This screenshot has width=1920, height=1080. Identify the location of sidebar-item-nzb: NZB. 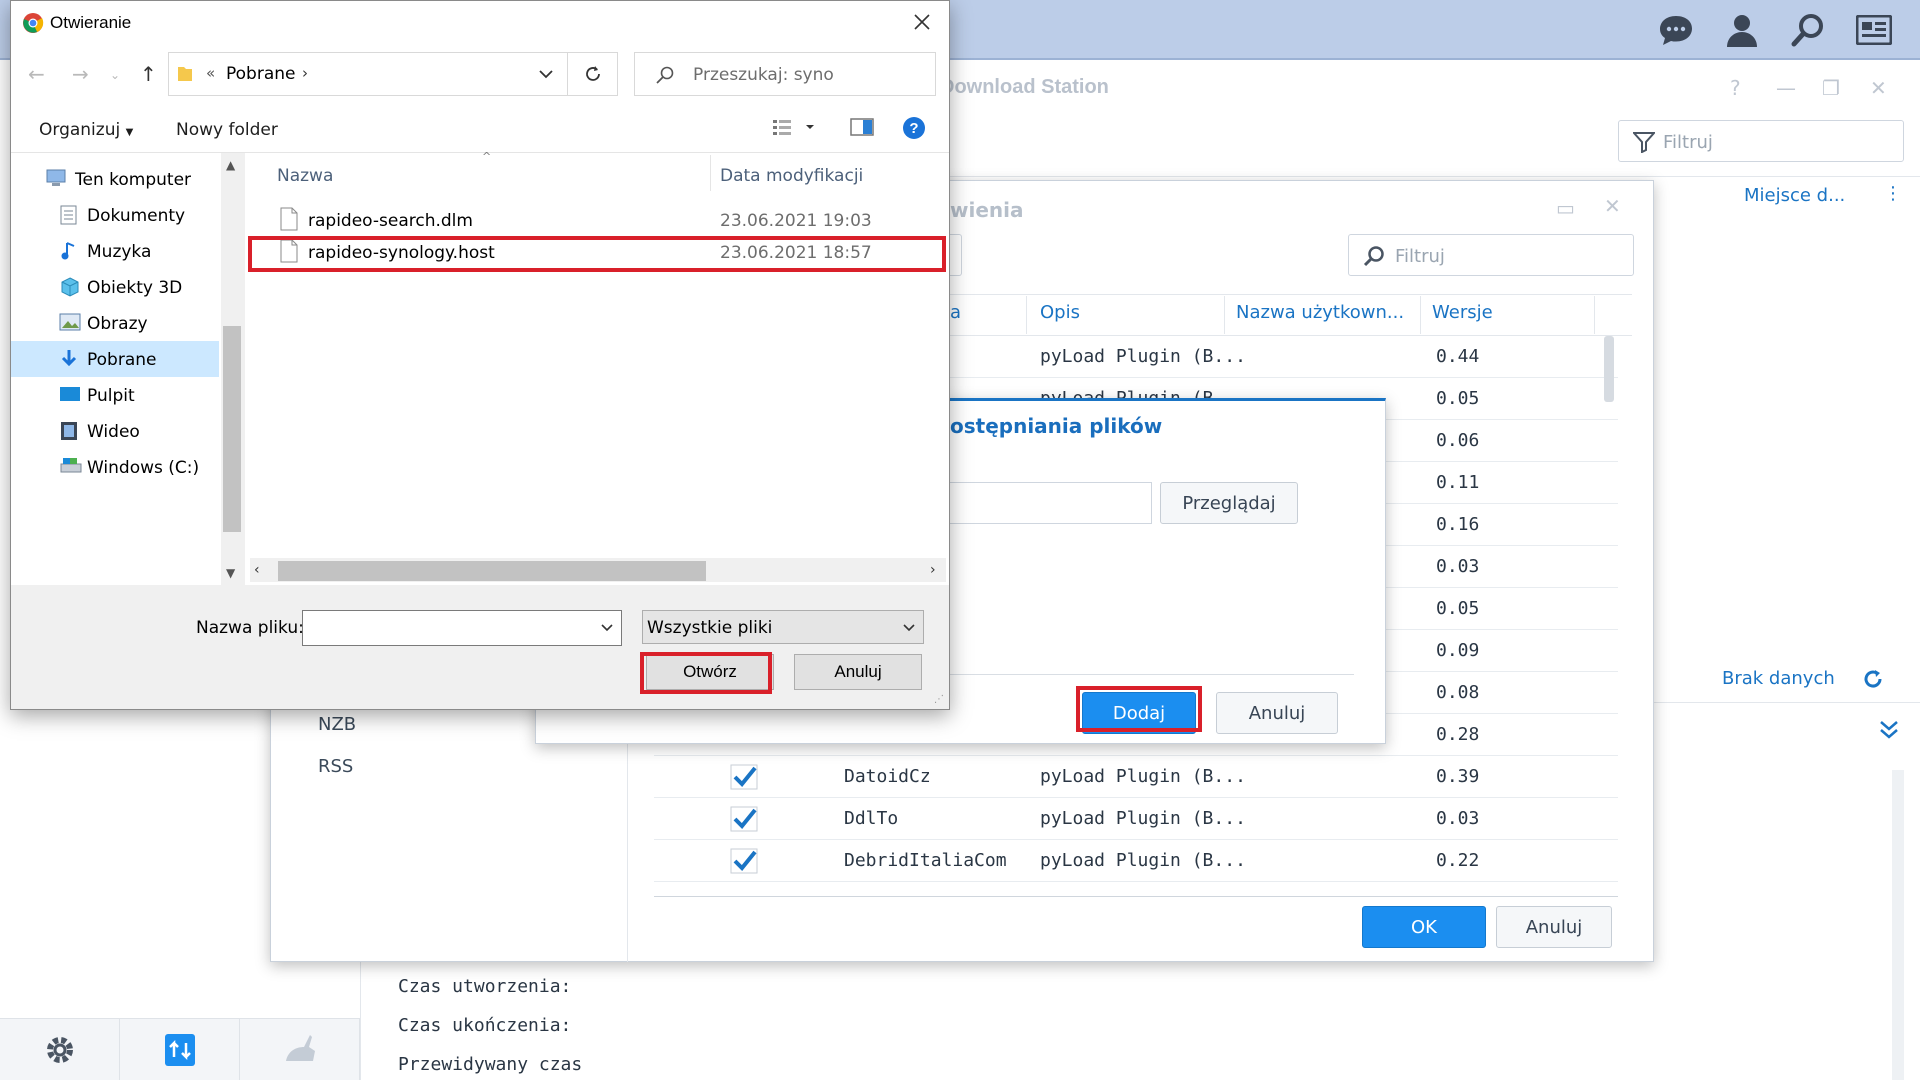
(337, 724).